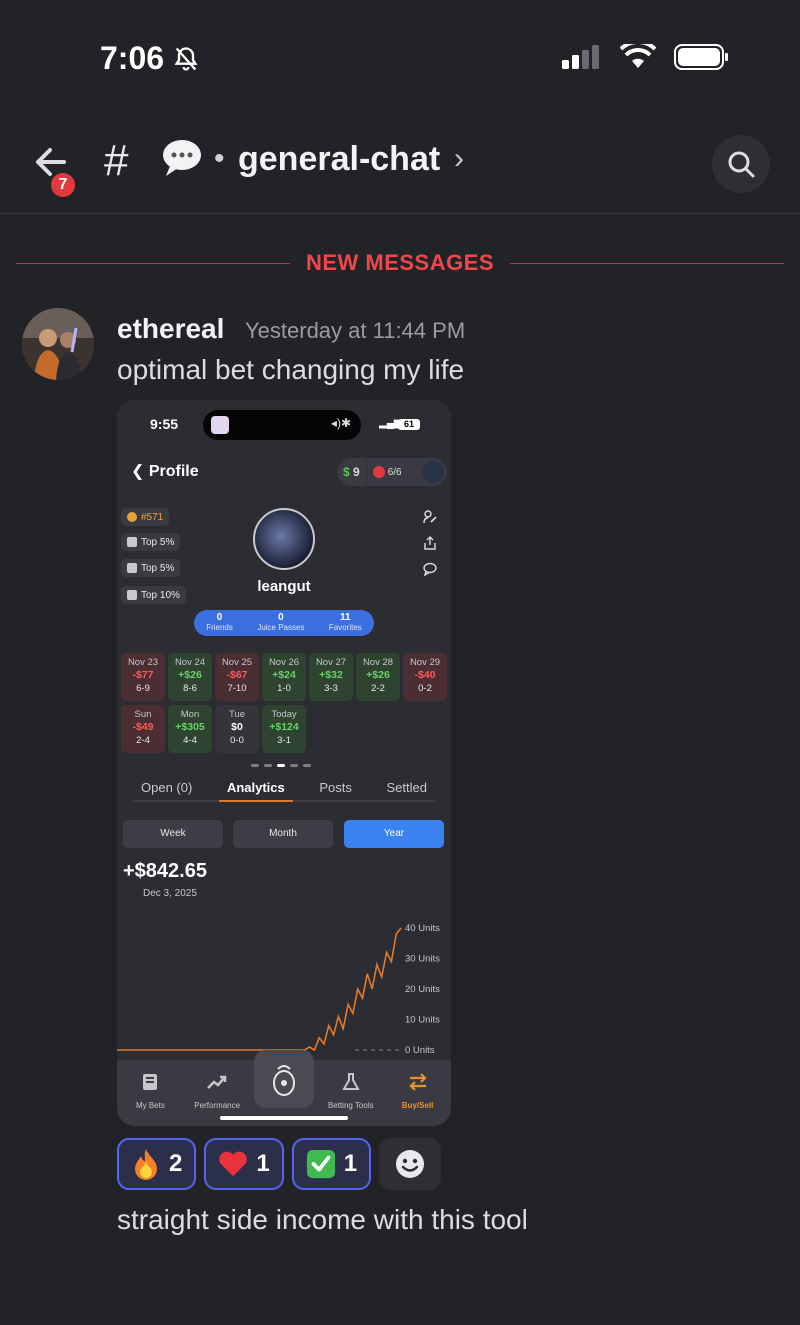  I want to click on y-tick-label: 30 Units, so click(422, 959).